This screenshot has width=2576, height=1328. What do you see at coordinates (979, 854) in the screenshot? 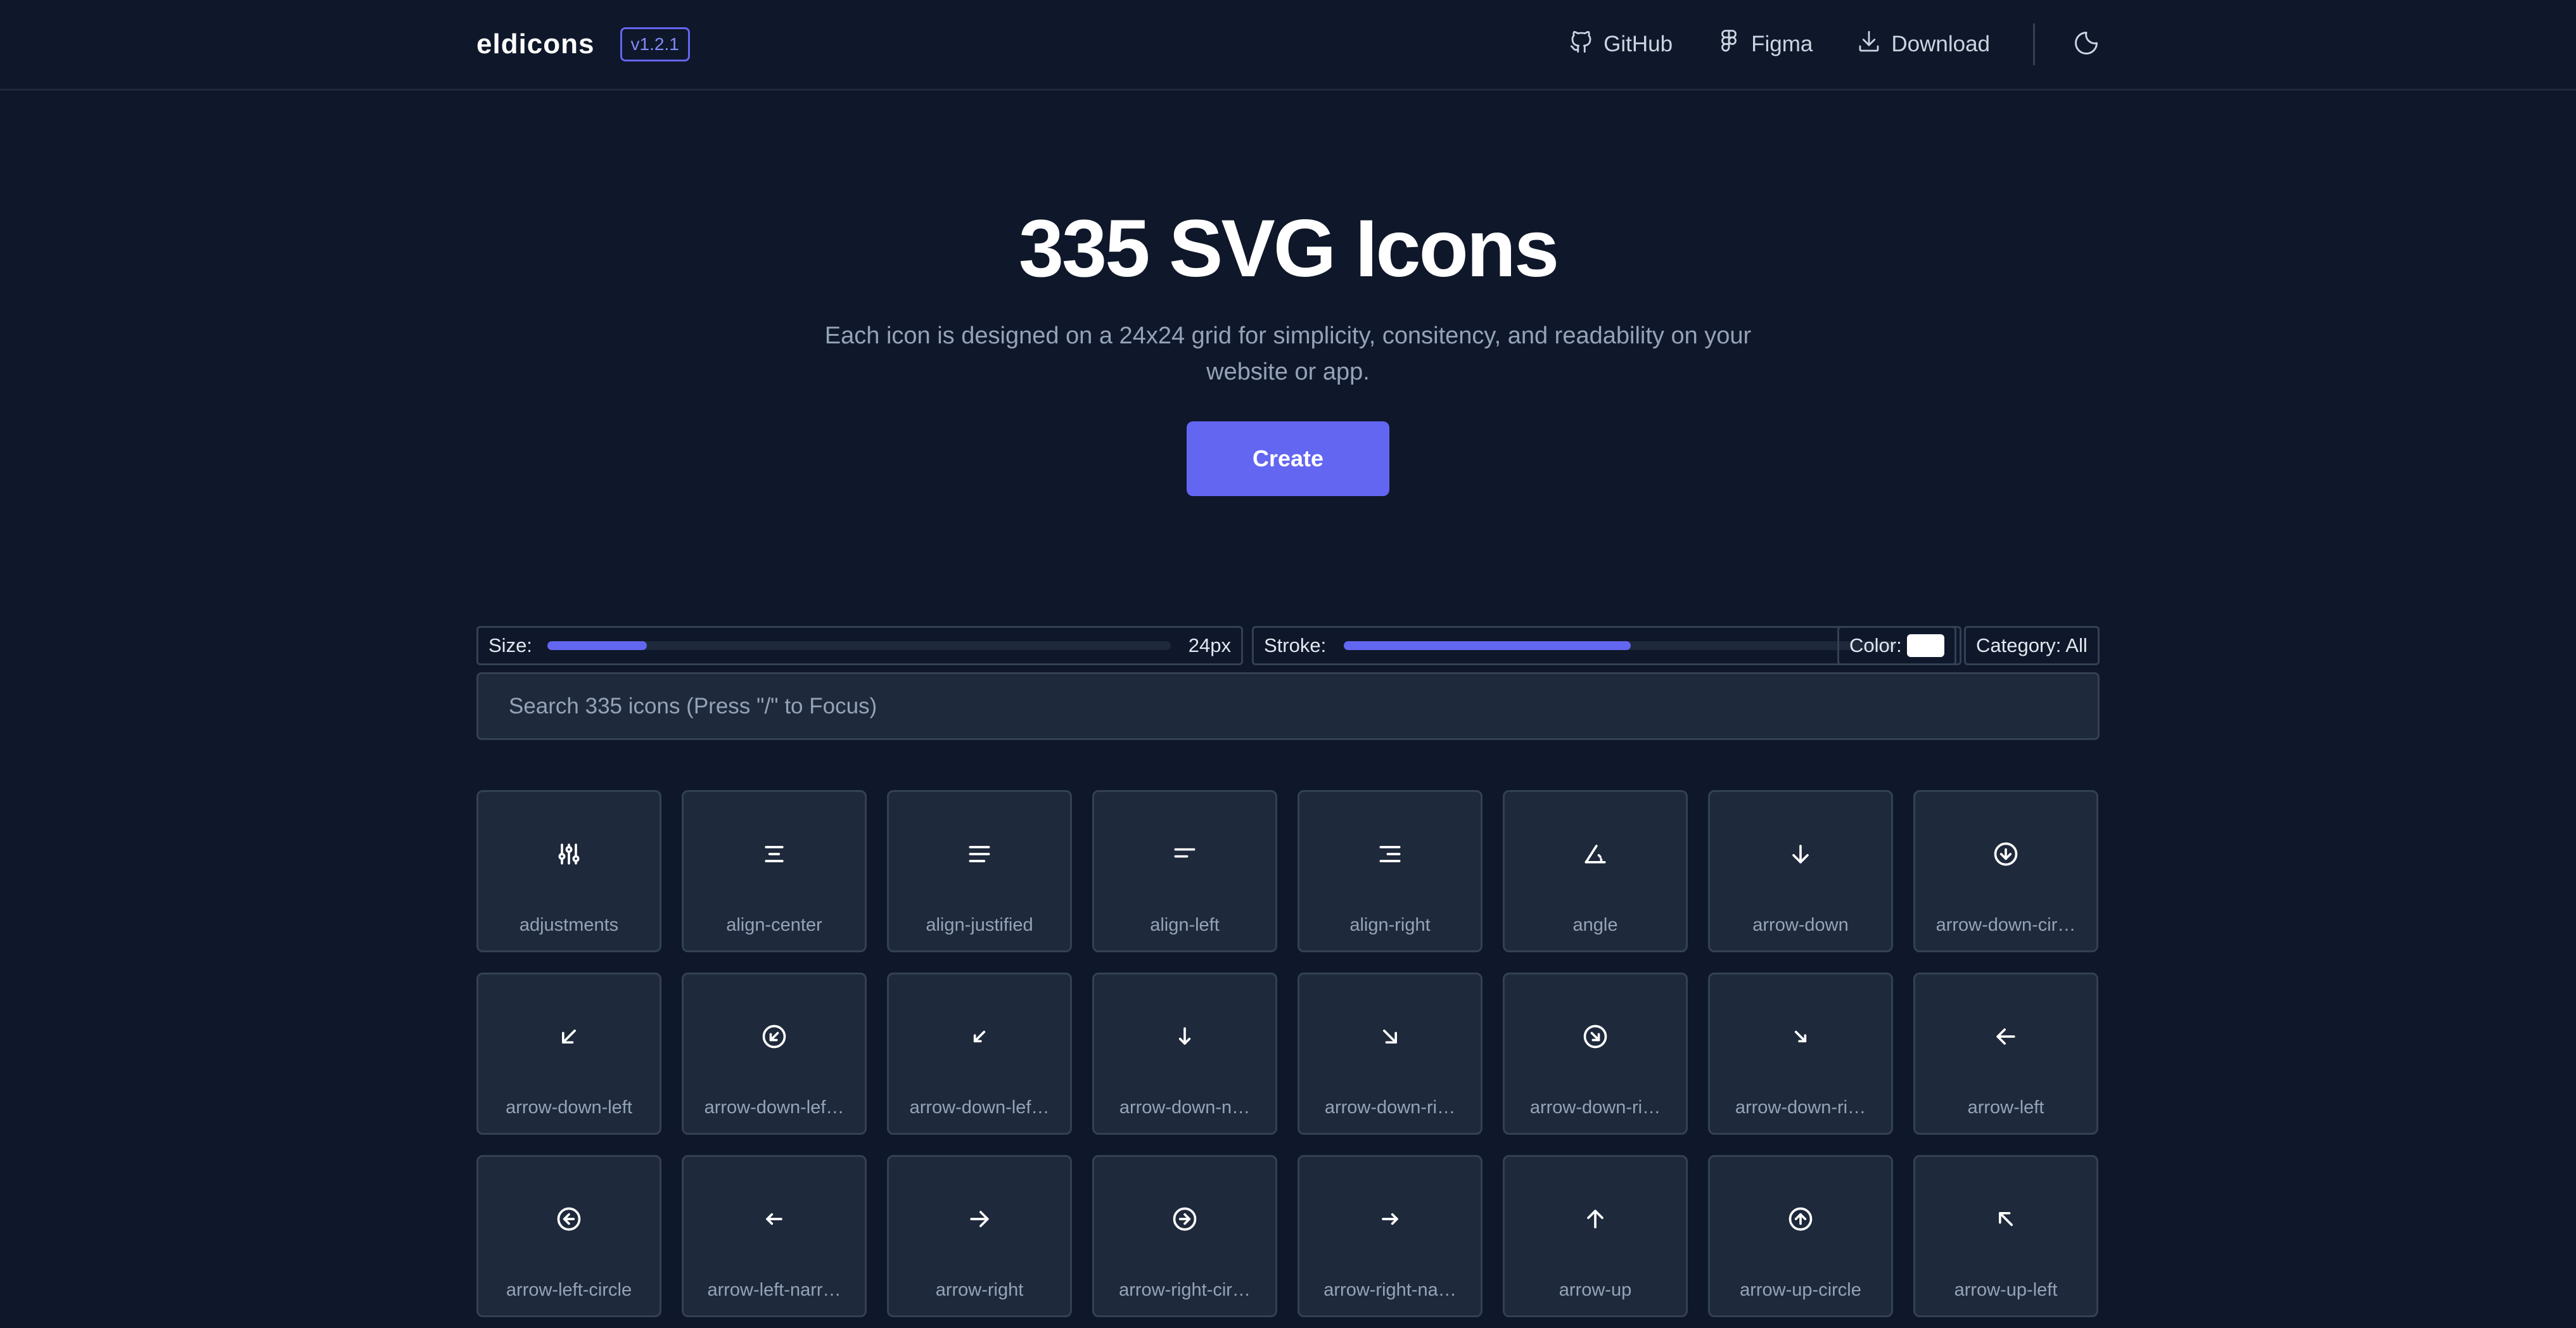
I see `align-justified-icon` at bounding box center [979, 854].